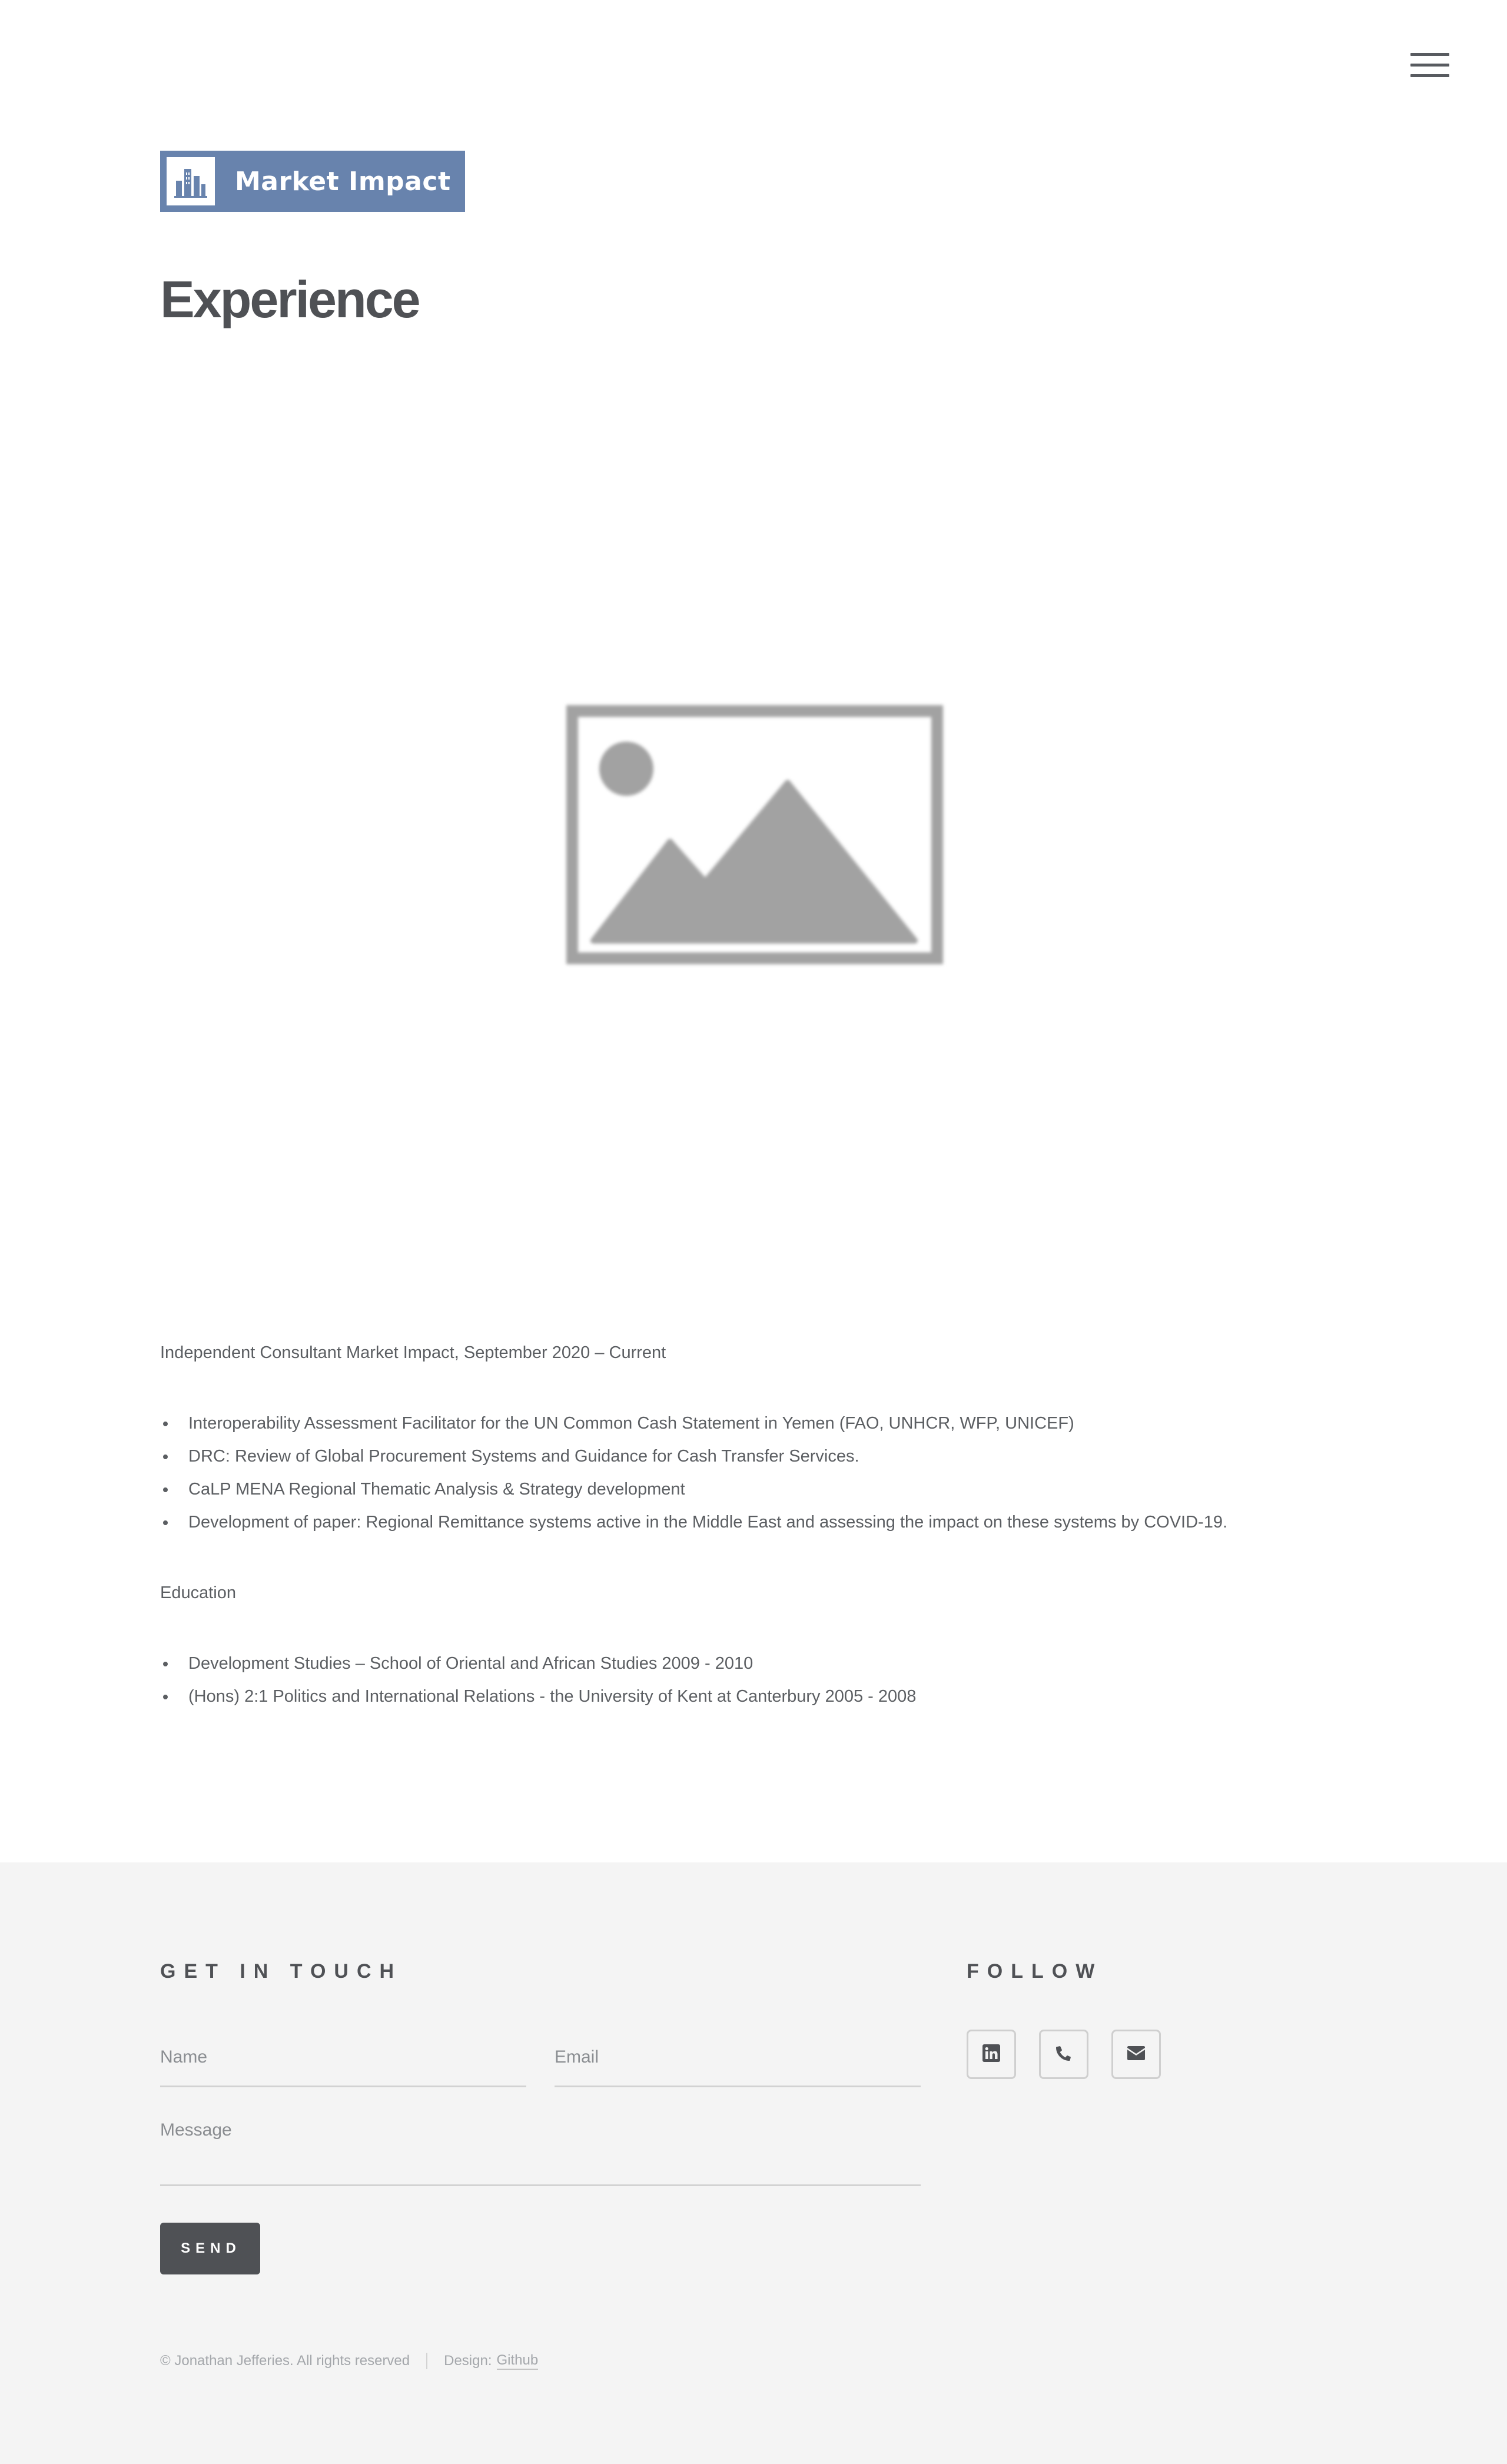  I want to click on follow-heading: FOLLOW, so click(1035, 1972).